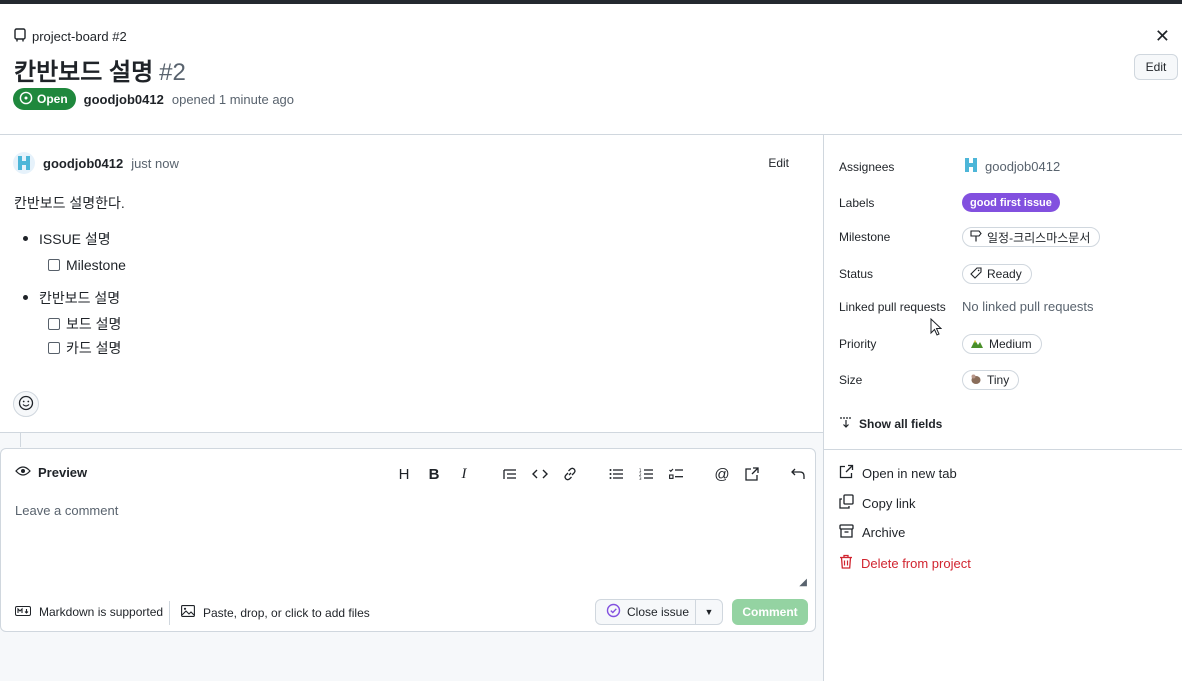  Describe the element at coordinates (94, 348) in the screenshot. I see `task-label: 카드 설명` at that location.